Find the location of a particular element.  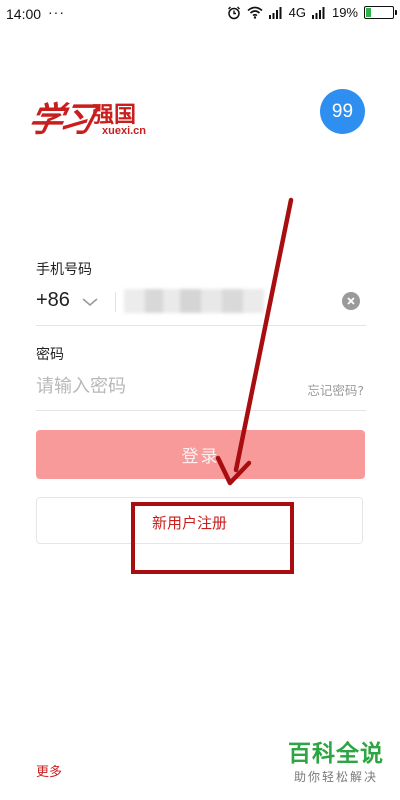

battery-percent: 19% is located at coordinates (344, 12).